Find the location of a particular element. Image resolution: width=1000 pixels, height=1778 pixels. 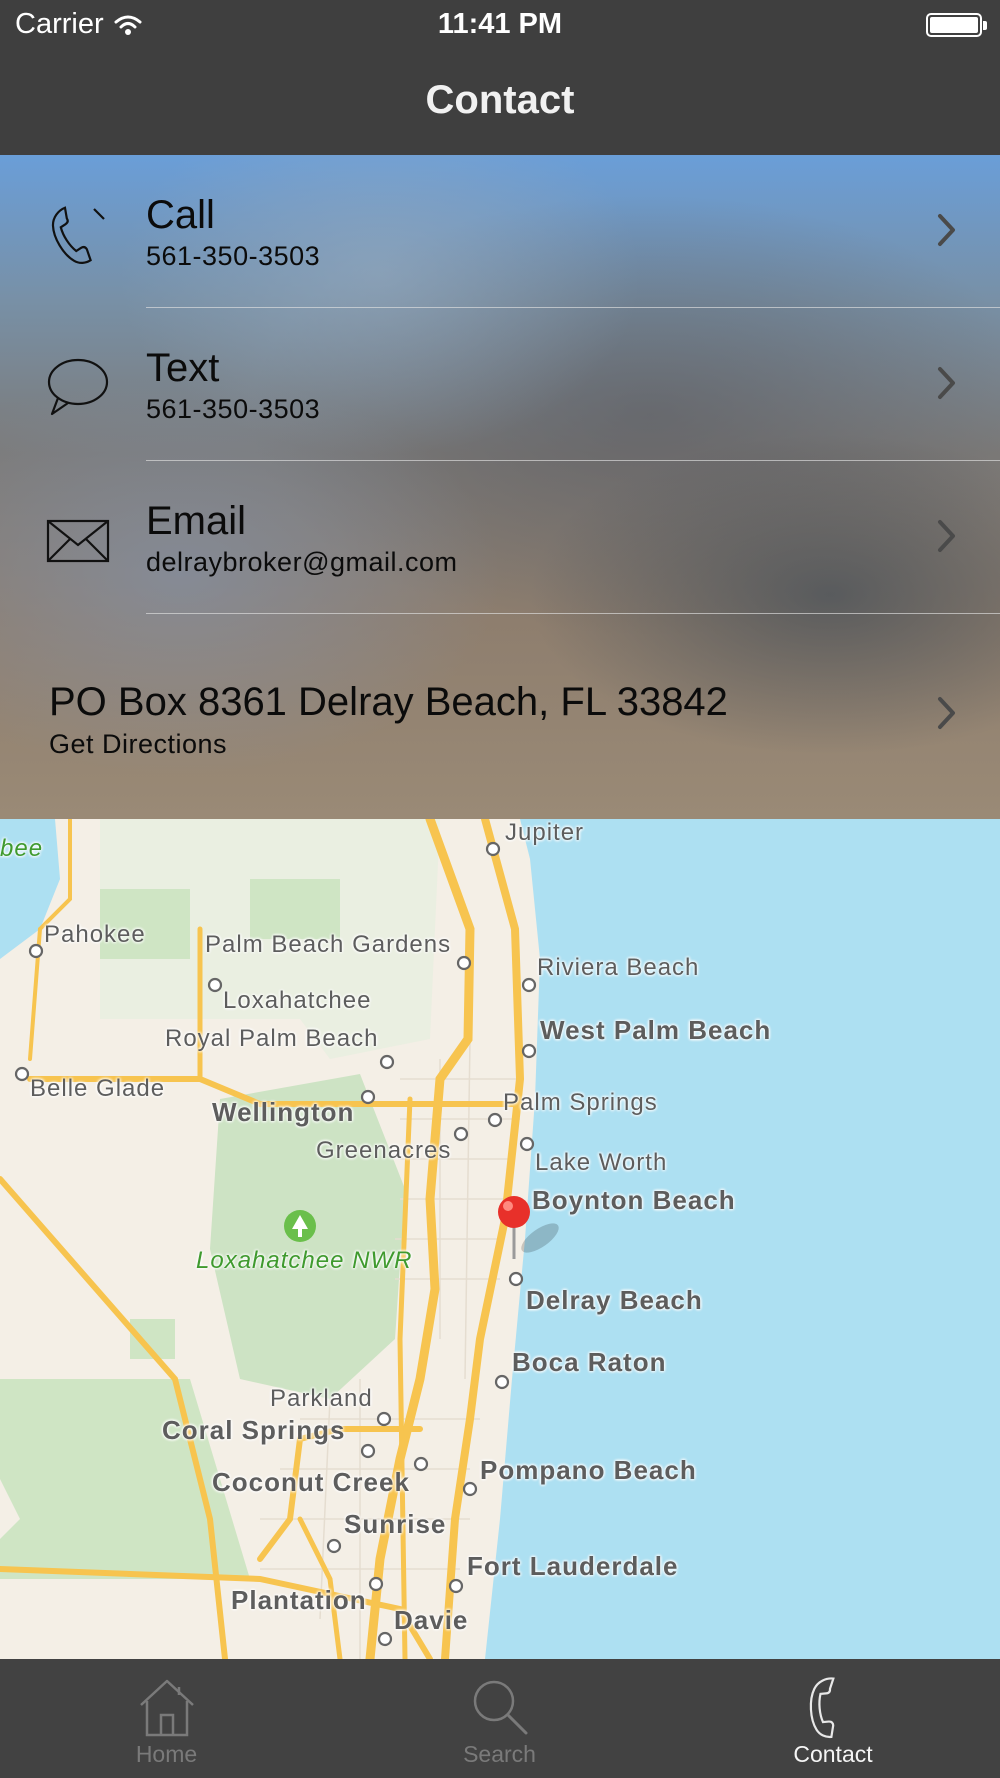

map-label-pahokee: Pahokee is located at coordinates (95, 934).